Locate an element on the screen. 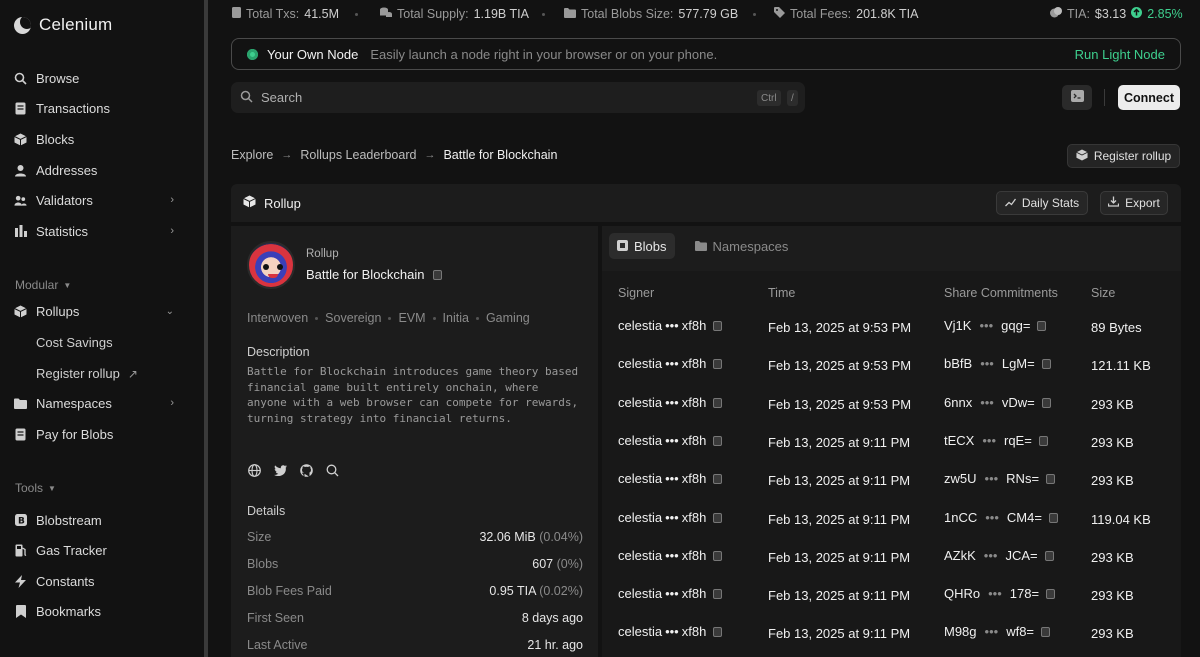 Image resolution: width=1200 pixels, height=657 pixels. commitment-prefix: AZkK is located at coordinates (960, 555).